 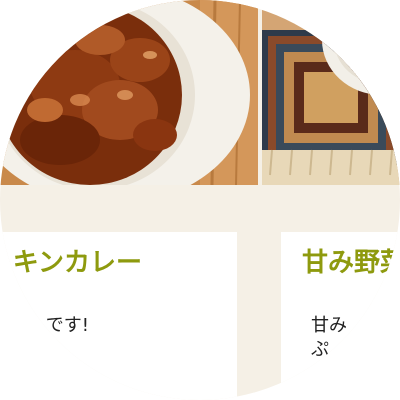 I want to click on recipe-description: 甘みぷ, so click(x=329, y=338).